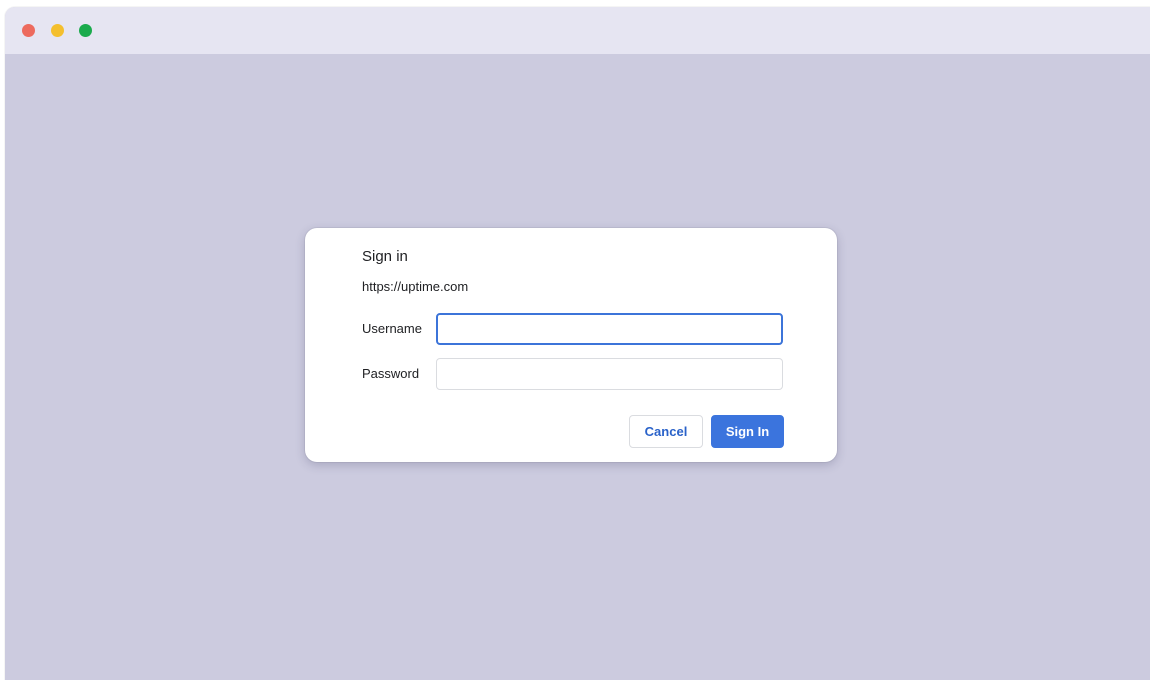  What do you see at coordinates (57, 30) in the screenshot?
I see `window-minimize-button` at bounding box center [57, 30].